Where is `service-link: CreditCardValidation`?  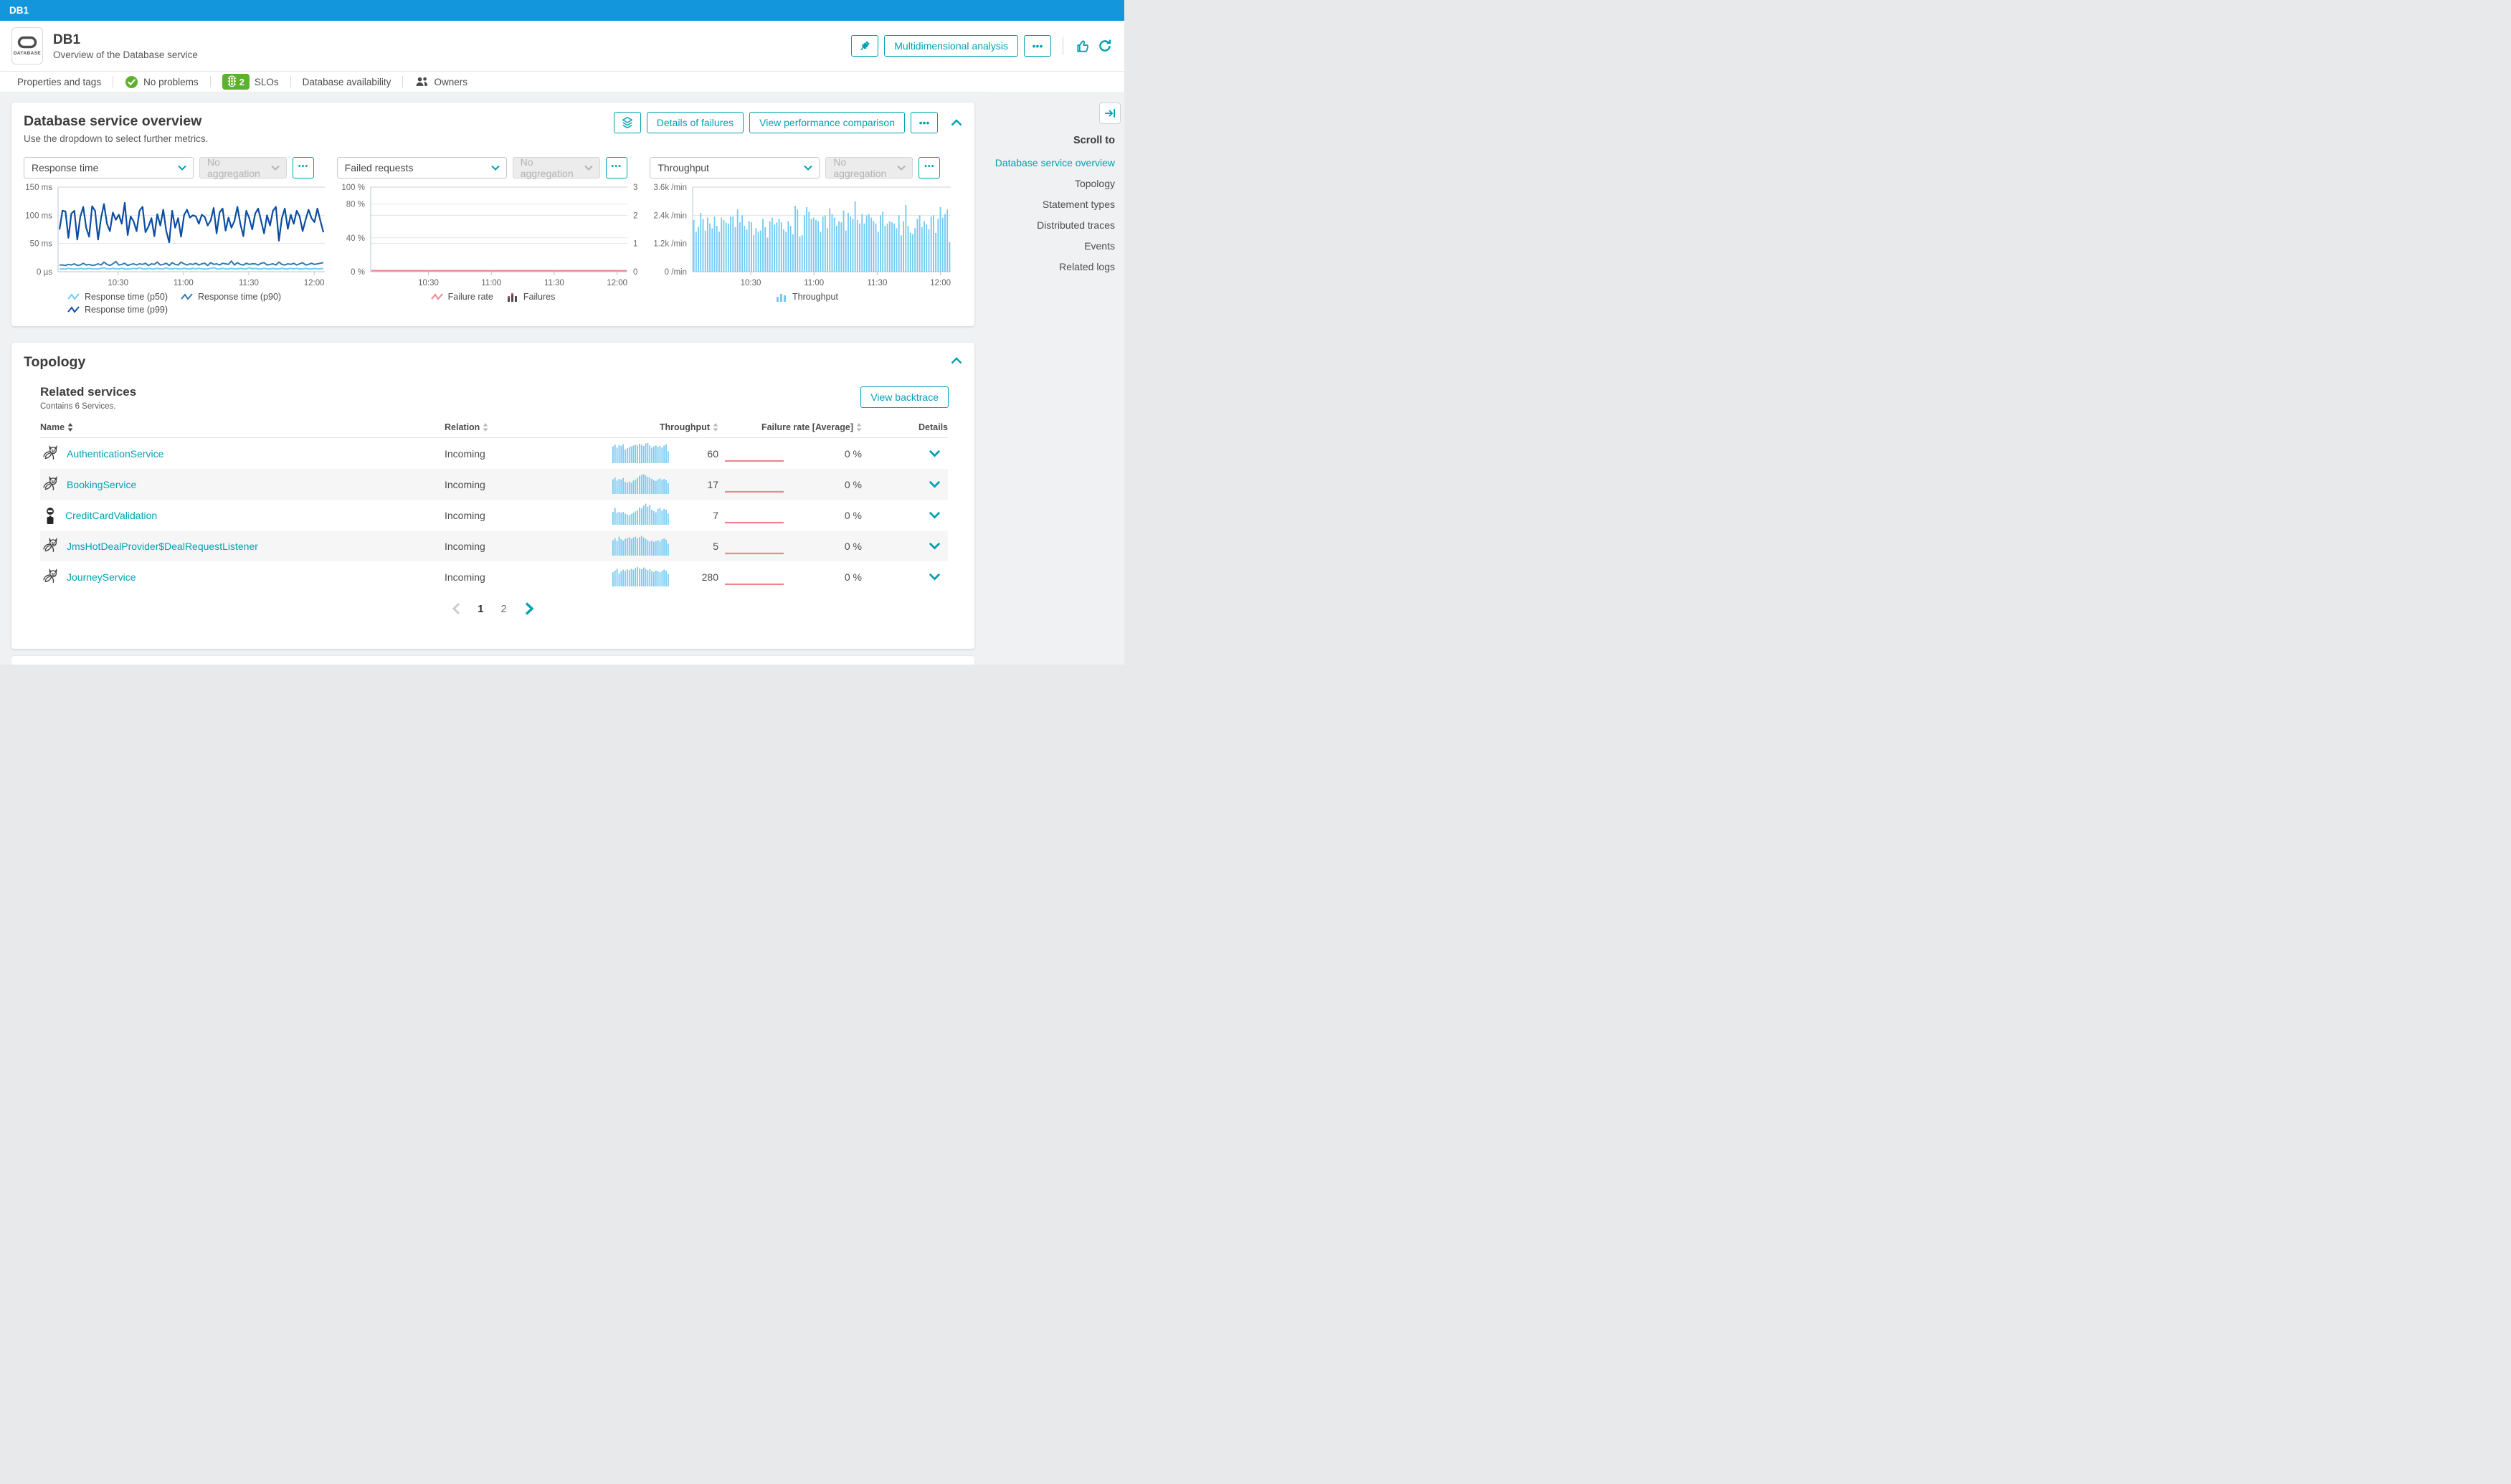 service-link: CreditCardValidation is located at coordinates (111, 516).